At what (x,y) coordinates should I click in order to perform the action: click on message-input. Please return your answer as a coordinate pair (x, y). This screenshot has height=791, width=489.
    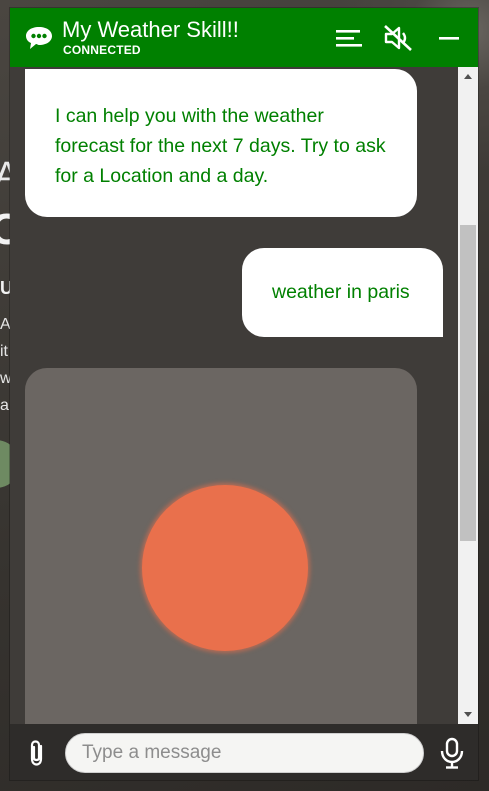
    Looking at the image, I should click on (244, 753).